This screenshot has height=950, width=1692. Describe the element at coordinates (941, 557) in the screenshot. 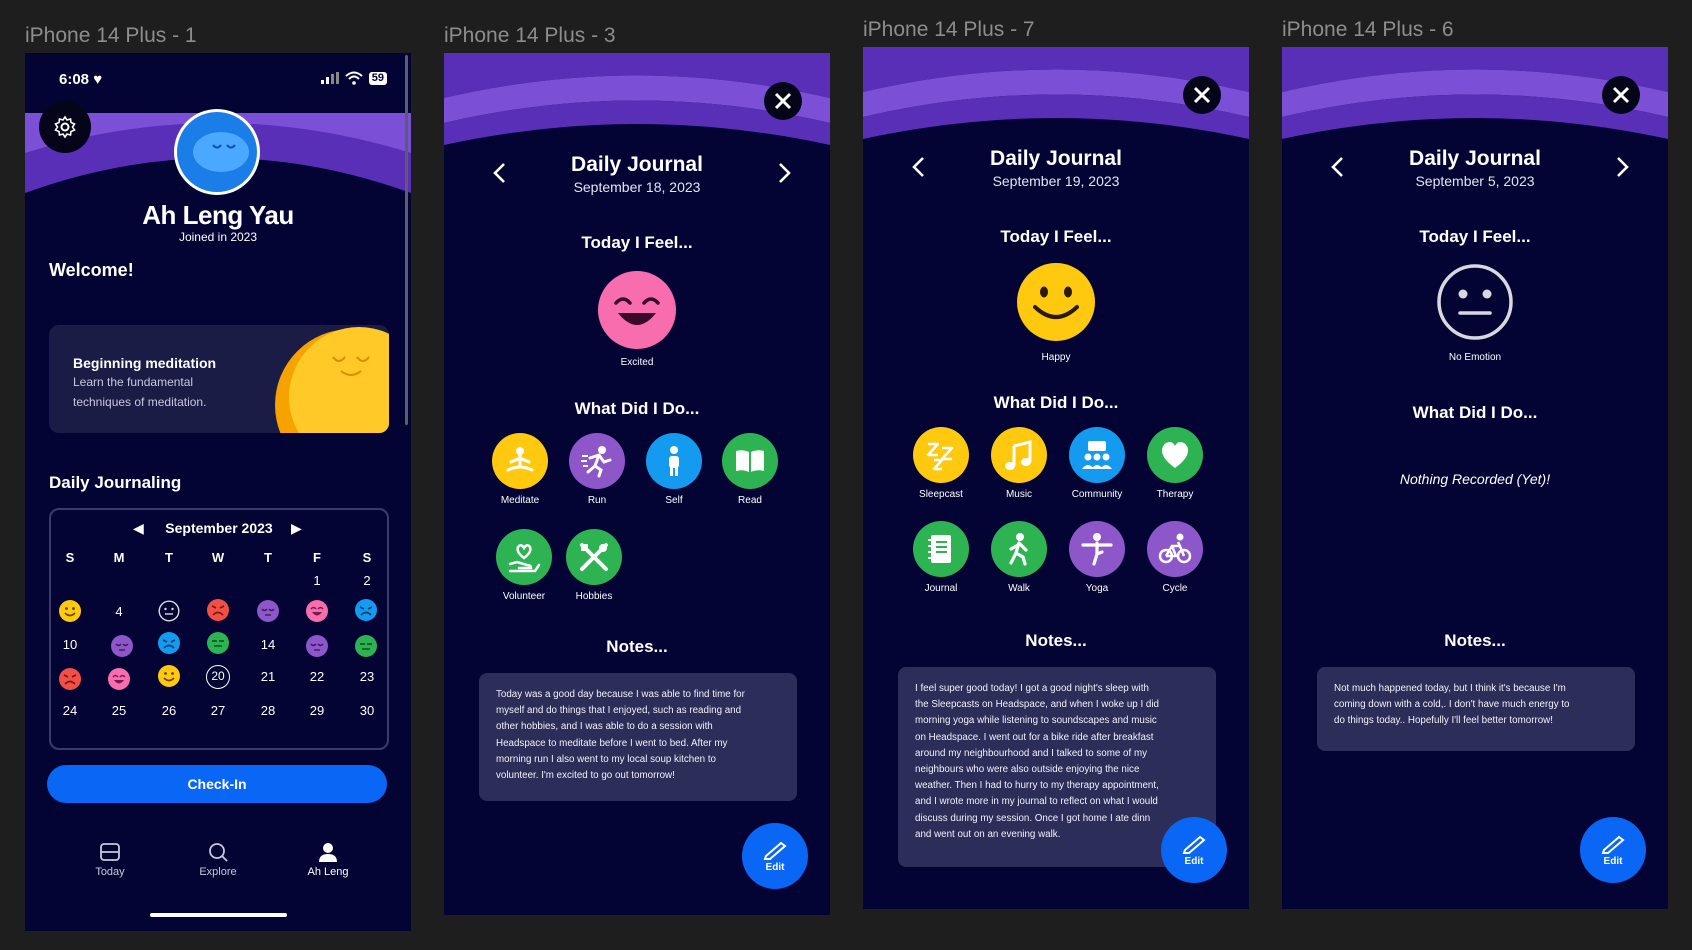

I see `activity-journal: Journal` at that location.